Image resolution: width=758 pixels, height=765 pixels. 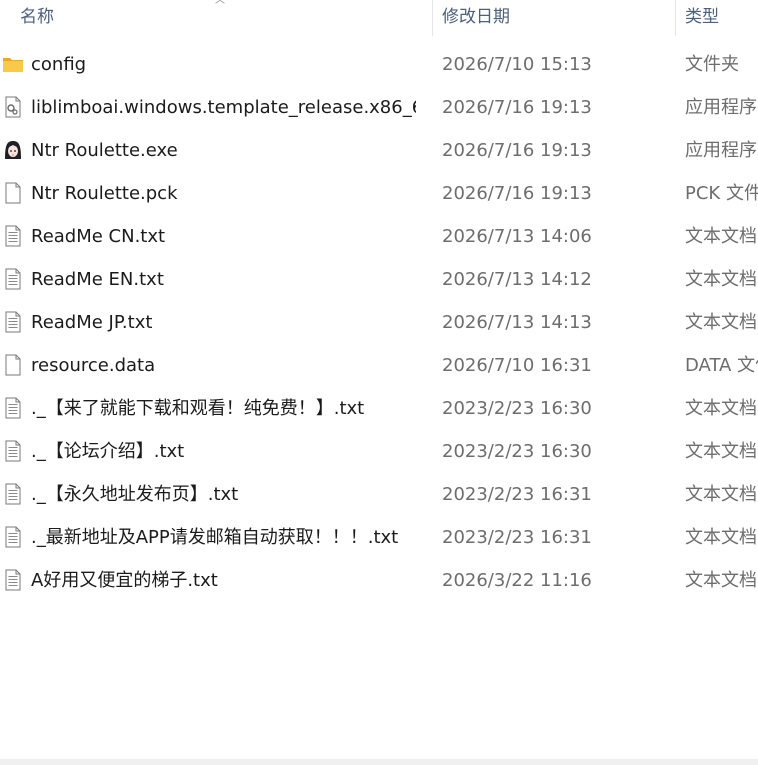 What do you see at coordinates (721, 17) in the screenshot?
I see `column-header-type: 类型` at bounding box center [721, 17].